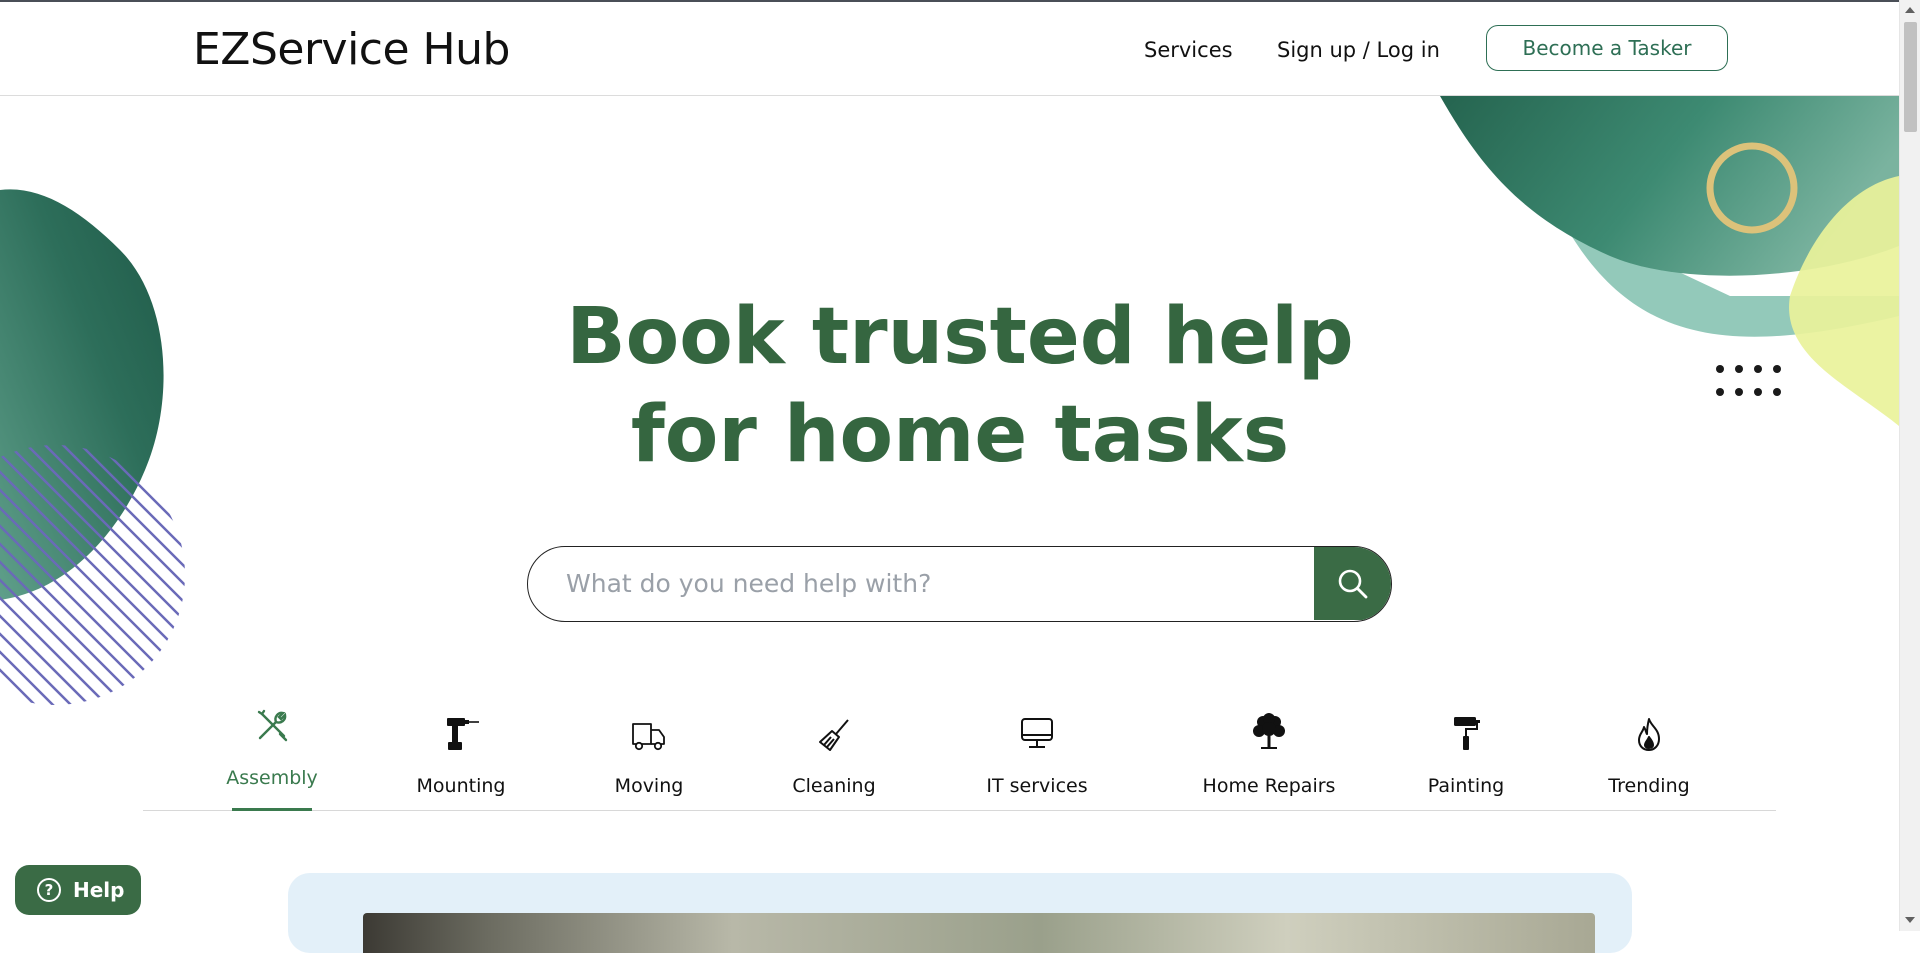 This screenshot has width=1920, height=953. Describe the element at coordinates (834, 755) in the screenshot. I see `tab-cleaning: Cleaning` at that location.